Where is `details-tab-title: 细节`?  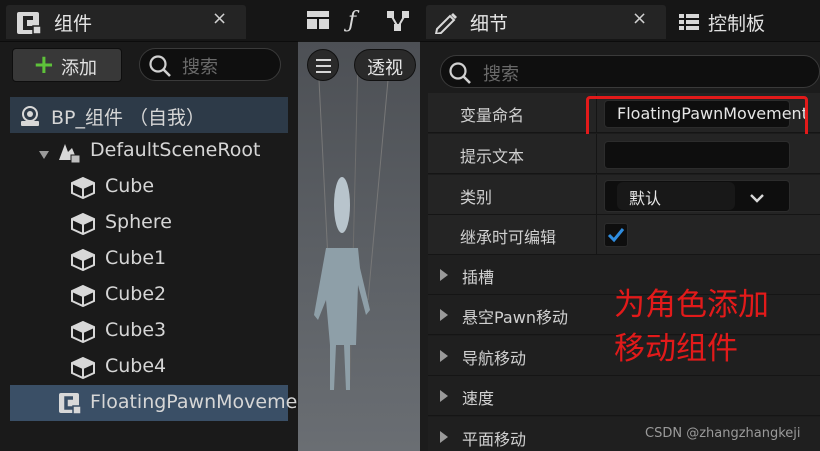
details-tab-title: 细节 is located at coordinates (489, 24).